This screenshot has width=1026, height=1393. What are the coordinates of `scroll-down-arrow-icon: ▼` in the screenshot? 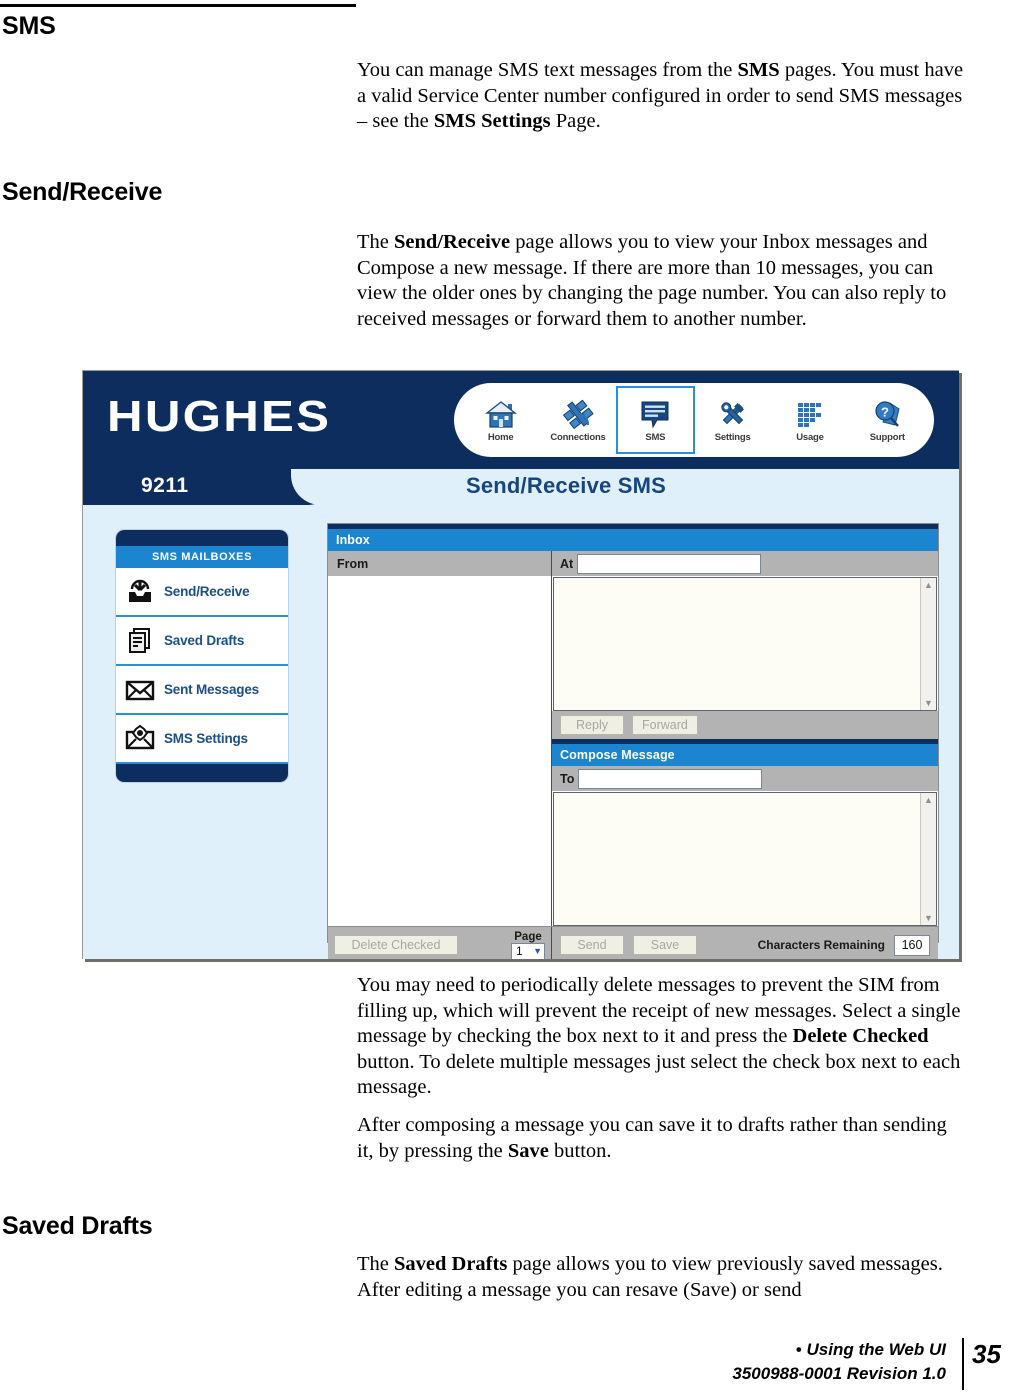 It's located at (928, 703).